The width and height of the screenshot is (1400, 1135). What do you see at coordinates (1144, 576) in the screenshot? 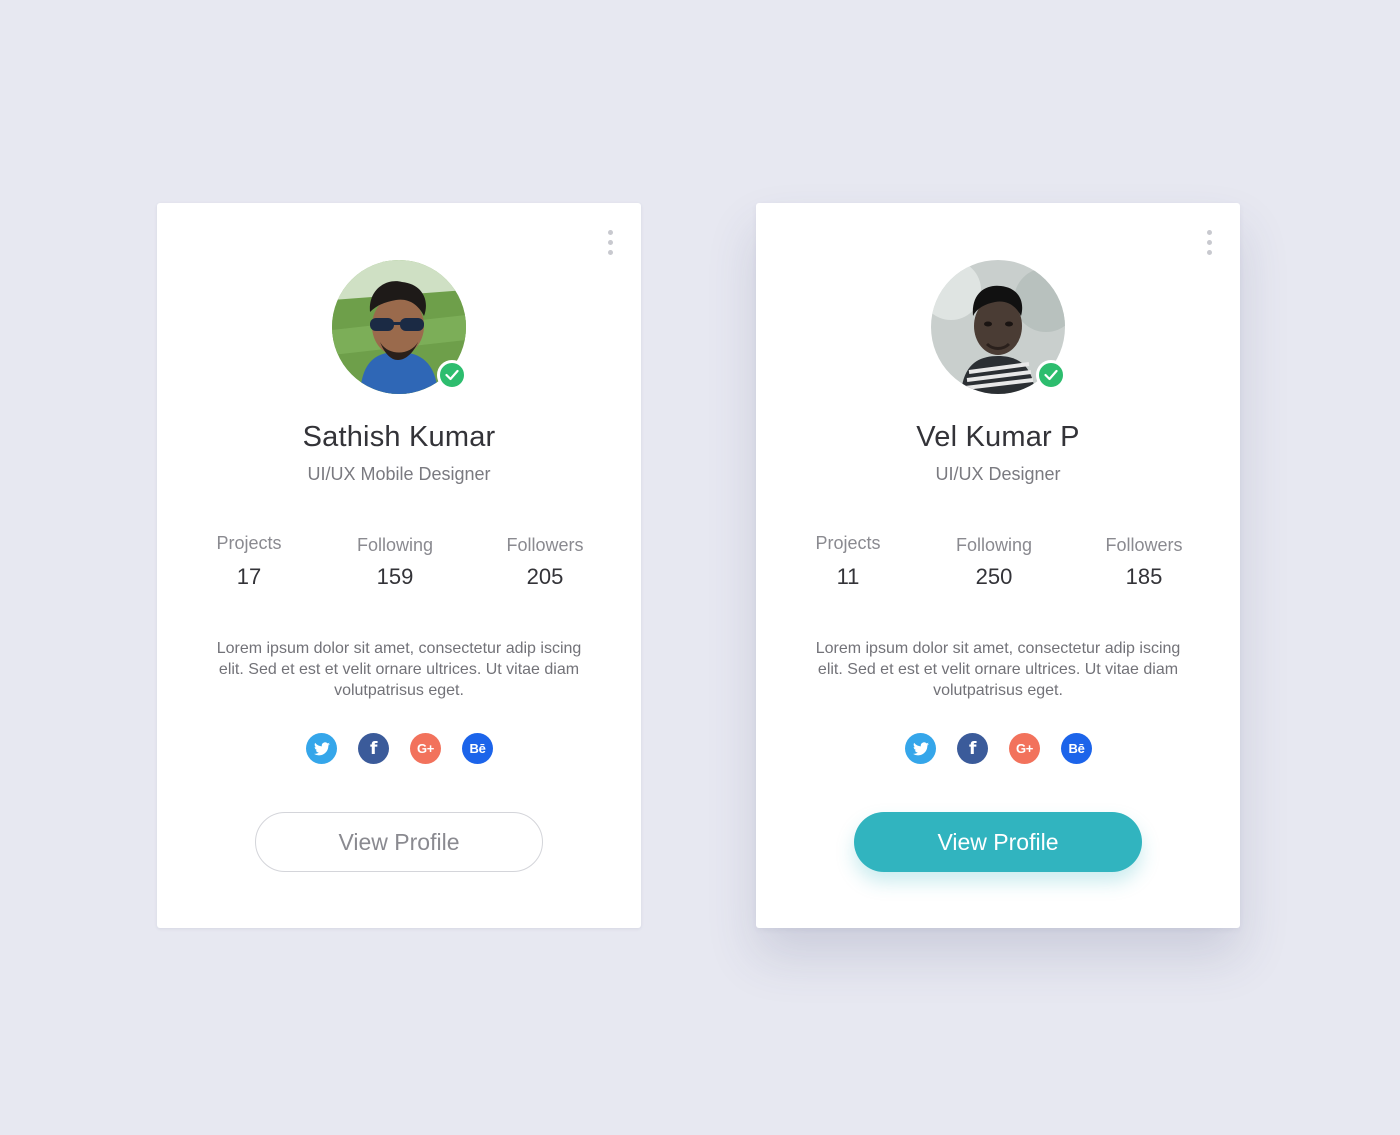
I see `stat-value: 185` at bounding box center [1144, 576].